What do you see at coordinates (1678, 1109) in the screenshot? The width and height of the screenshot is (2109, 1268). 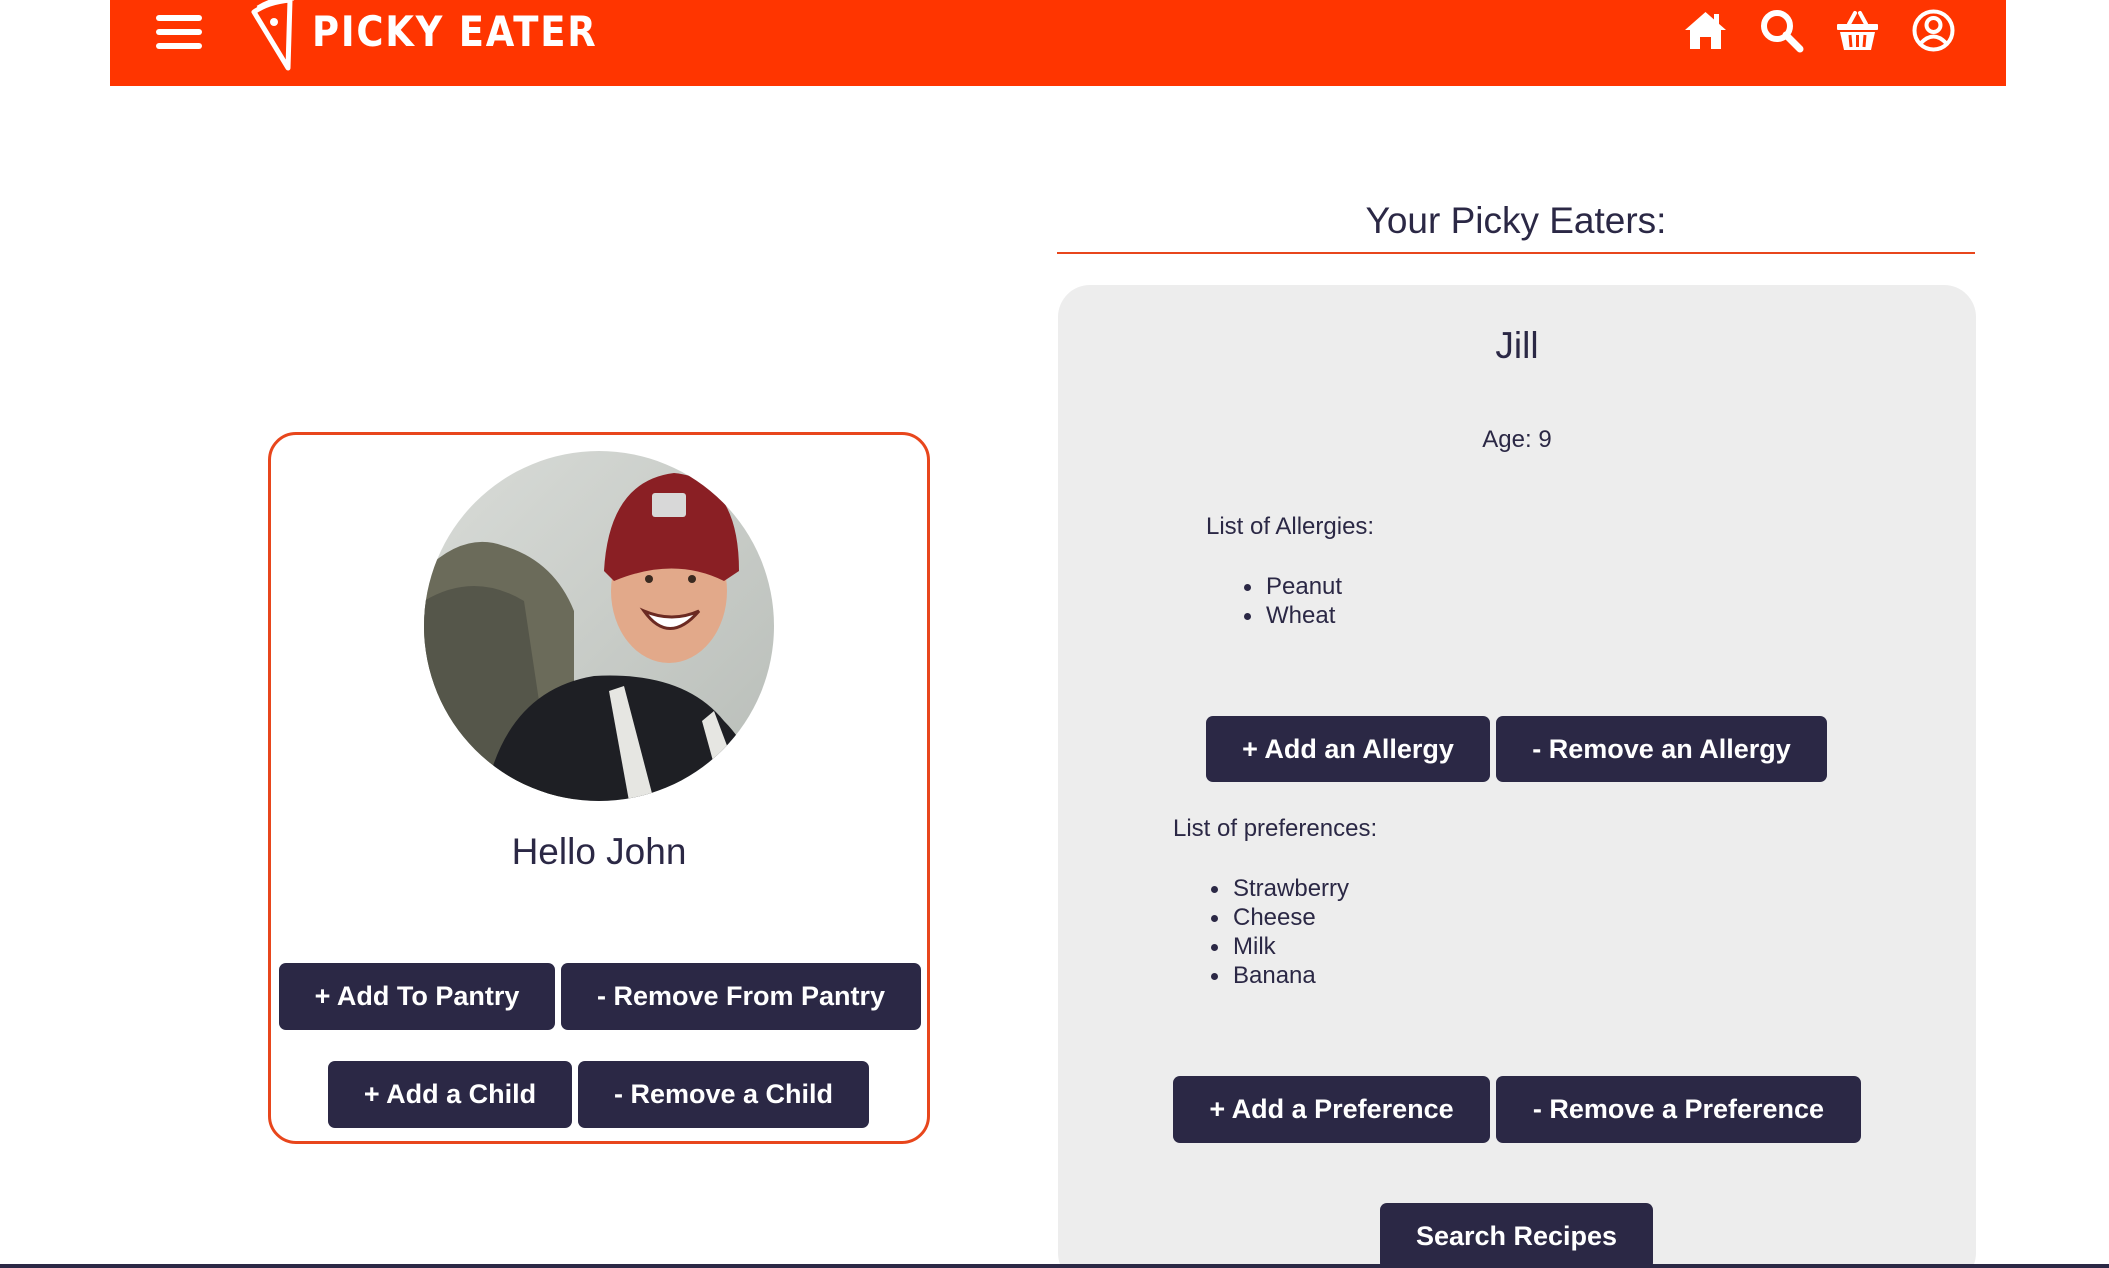 I see `remove-preference-button: - Remove a Preference` at bounding box center [1678, 1109].